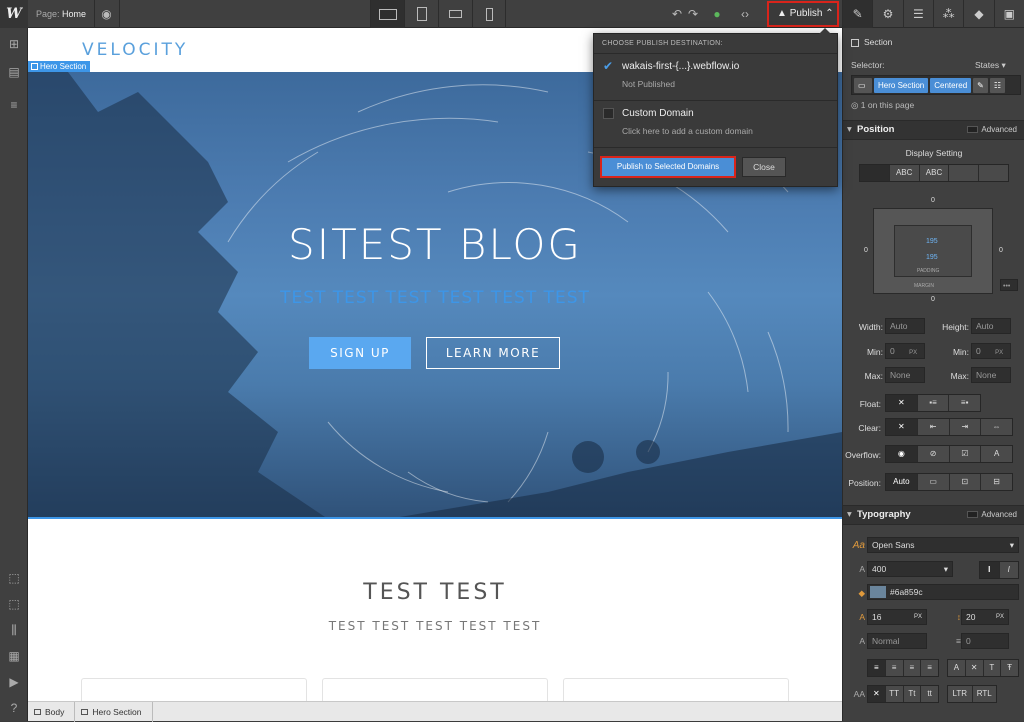 This screenshot has width=1024, height=722. Describe the element at coordinates (764, 167) in the screenshot. I see `close-button: Close` at that location.